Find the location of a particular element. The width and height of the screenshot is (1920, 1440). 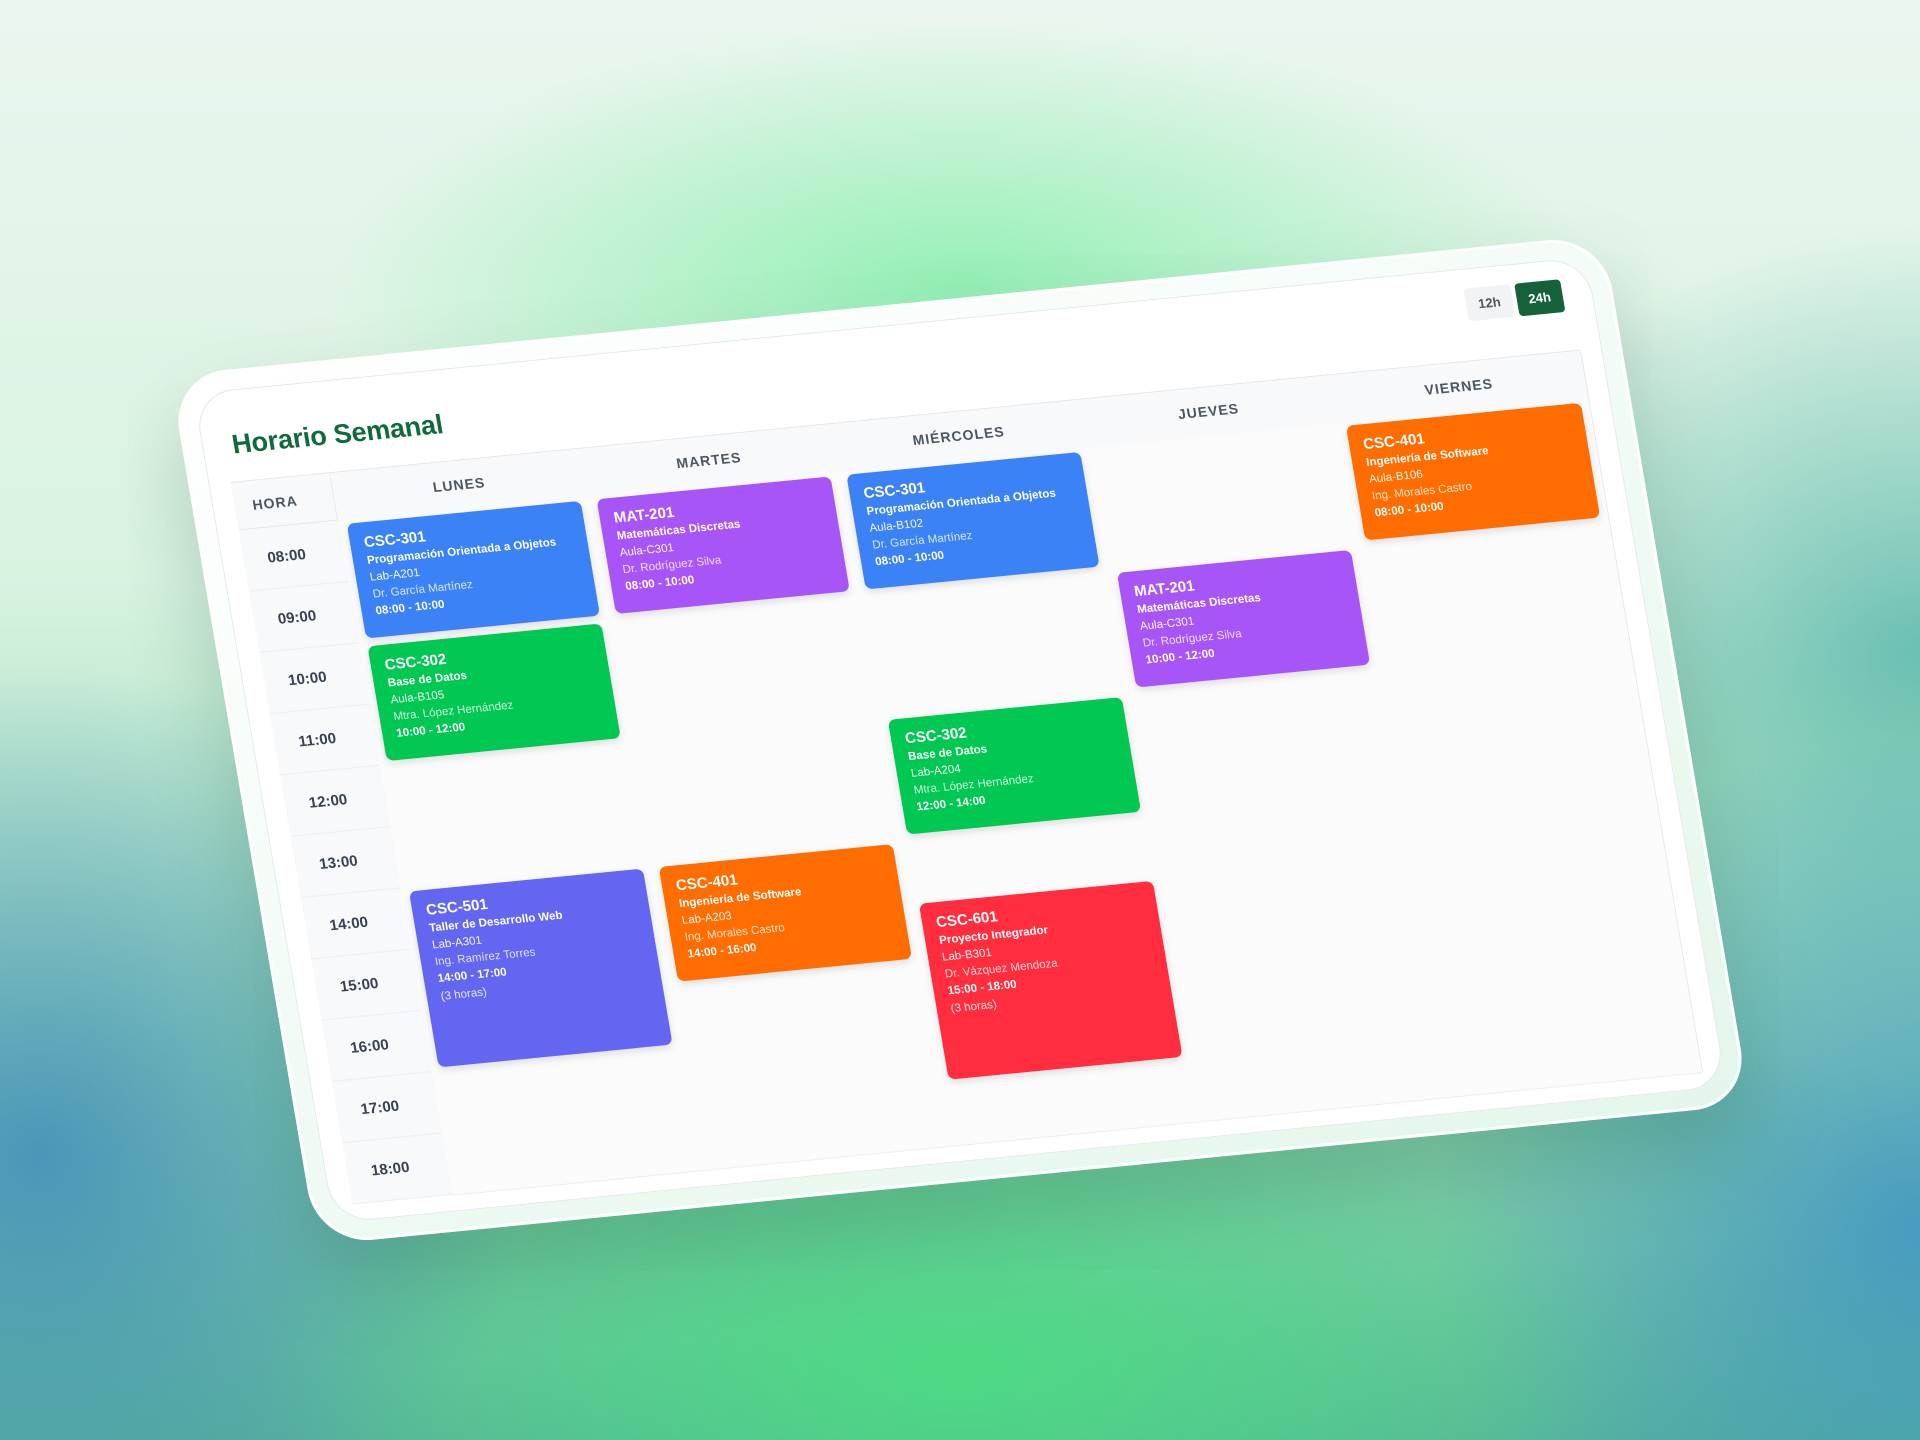

time-label: 18:00 is located at coordinates (397, 1169).